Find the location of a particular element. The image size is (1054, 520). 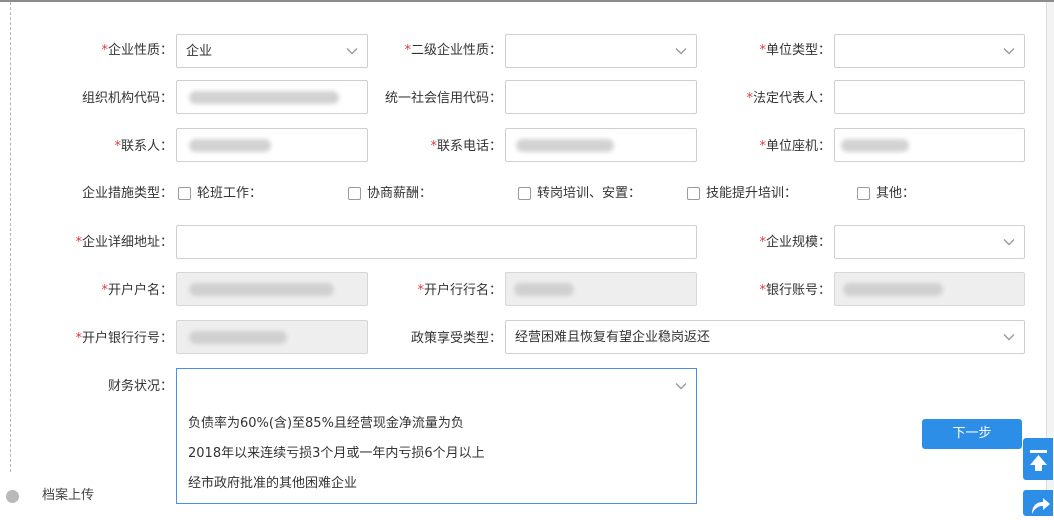

policy-type-select: 经营困难且恢复有望企业稳岗返还 is located at coordinates (765, 337).